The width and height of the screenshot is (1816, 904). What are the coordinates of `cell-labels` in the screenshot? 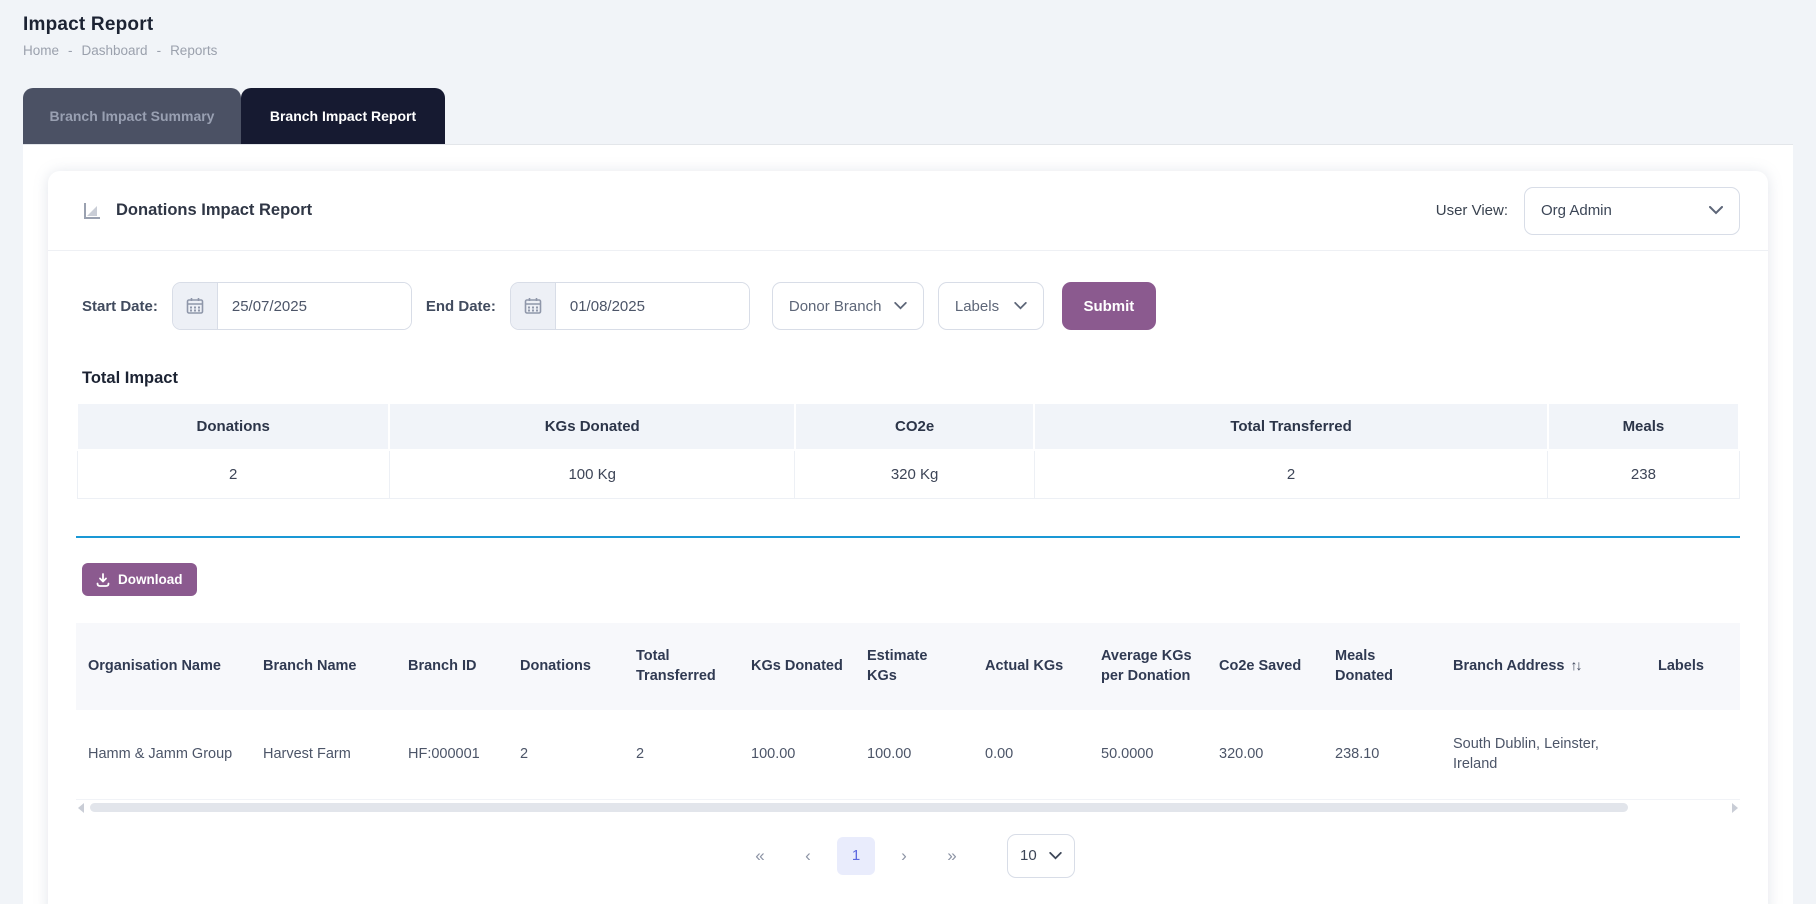 It's located at (1693, 755).